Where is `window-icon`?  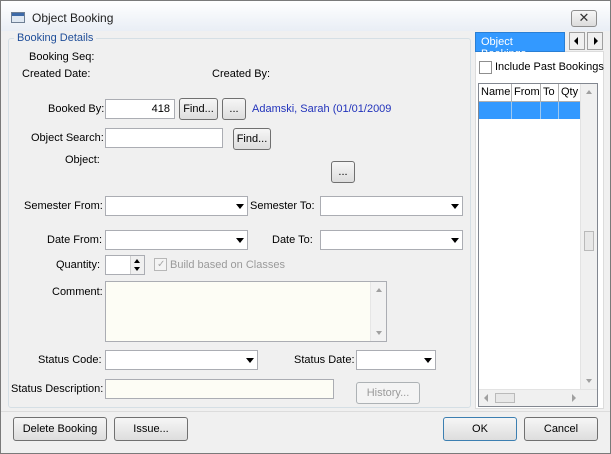
window-icon is located at coordinates (18, 17).